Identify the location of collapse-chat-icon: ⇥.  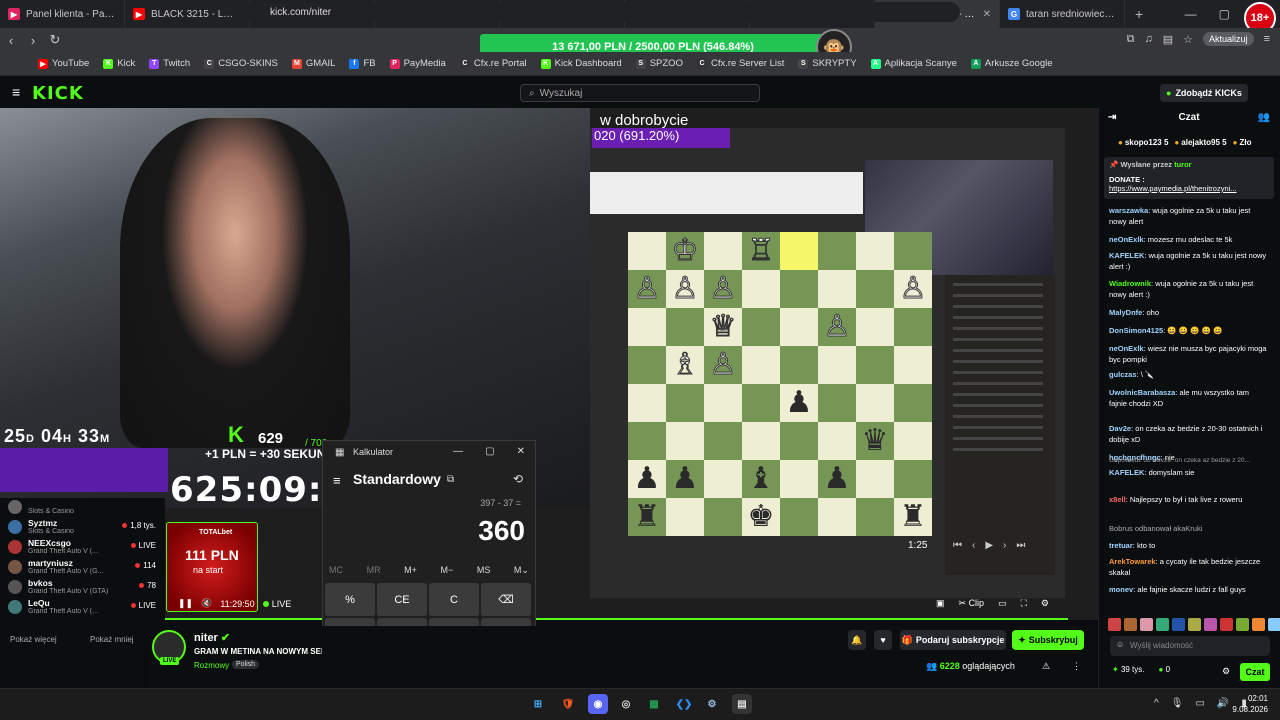
(1112, 117).